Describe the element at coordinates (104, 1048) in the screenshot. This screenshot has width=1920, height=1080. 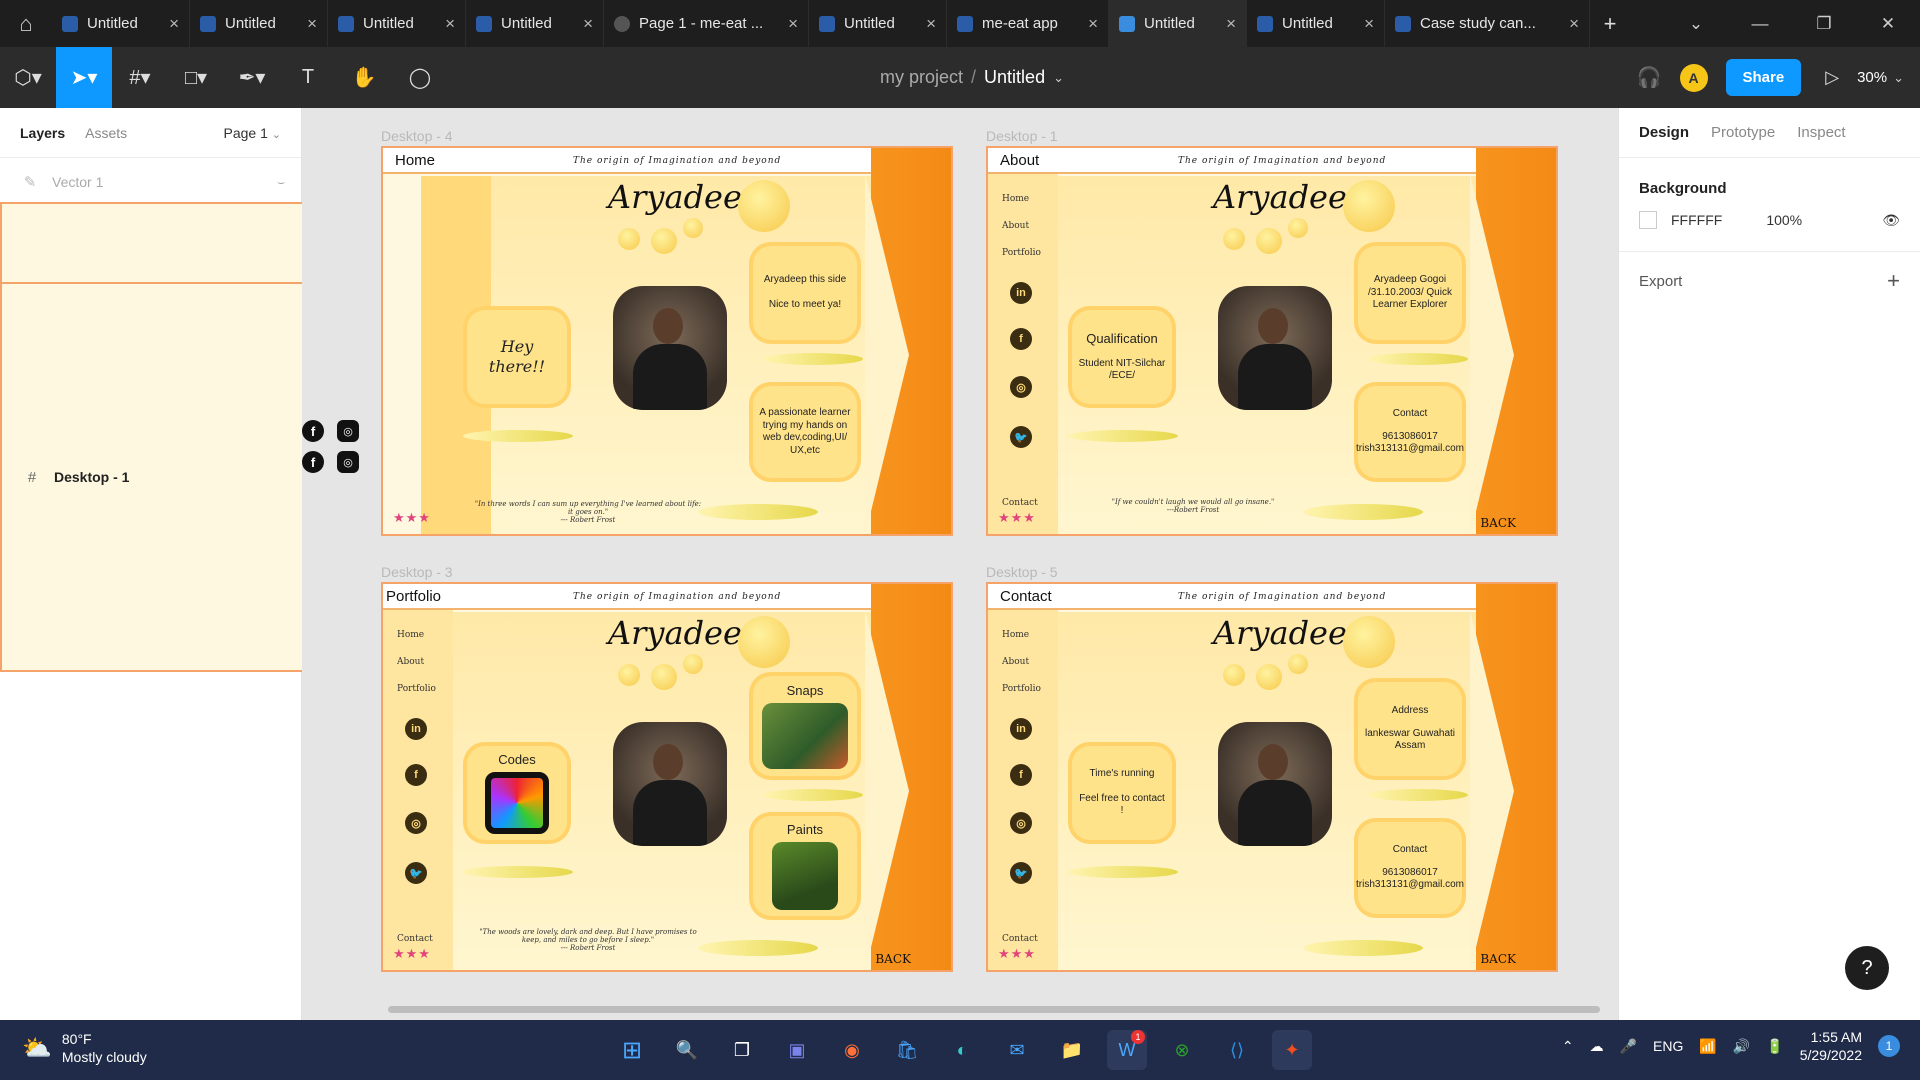
I see `weather-text: 80°F Mostly cloudy` at that location.